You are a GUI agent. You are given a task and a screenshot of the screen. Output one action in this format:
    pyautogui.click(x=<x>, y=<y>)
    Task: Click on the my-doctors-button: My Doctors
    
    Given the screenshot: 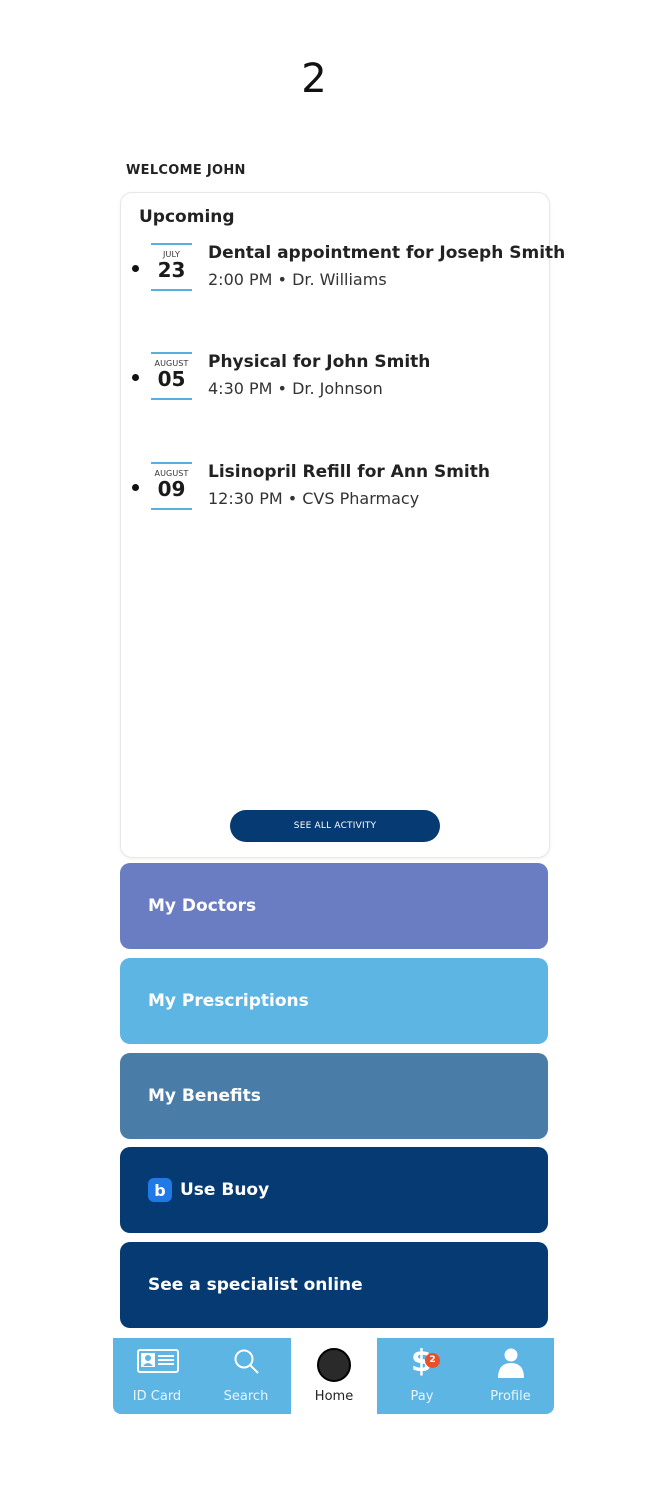 What is the action you would take?
    pyautogui.click(x=334, y=906)
    